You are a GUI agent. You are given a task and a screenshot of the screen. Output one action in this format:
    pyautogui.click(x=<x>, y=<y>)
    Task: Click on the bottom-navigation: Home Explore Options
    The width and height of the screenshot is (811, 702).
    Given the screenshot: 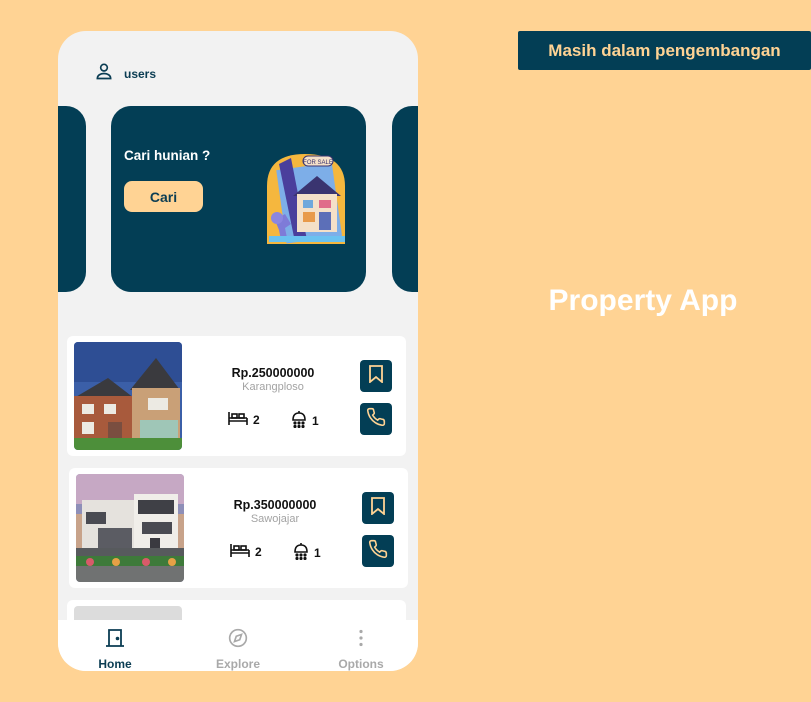 What is the action you would take?
    pyautogui.click(x=238, y=645)
    